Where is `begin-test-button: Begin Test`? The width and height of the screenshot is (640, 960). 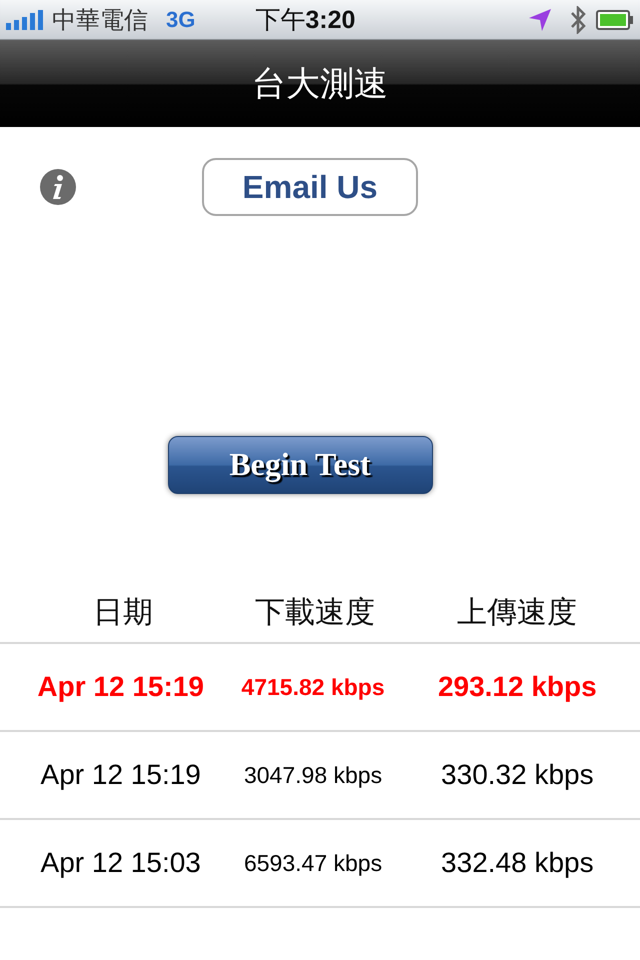 begin-test-button: Begin Test is located at coordinates (300, 465).